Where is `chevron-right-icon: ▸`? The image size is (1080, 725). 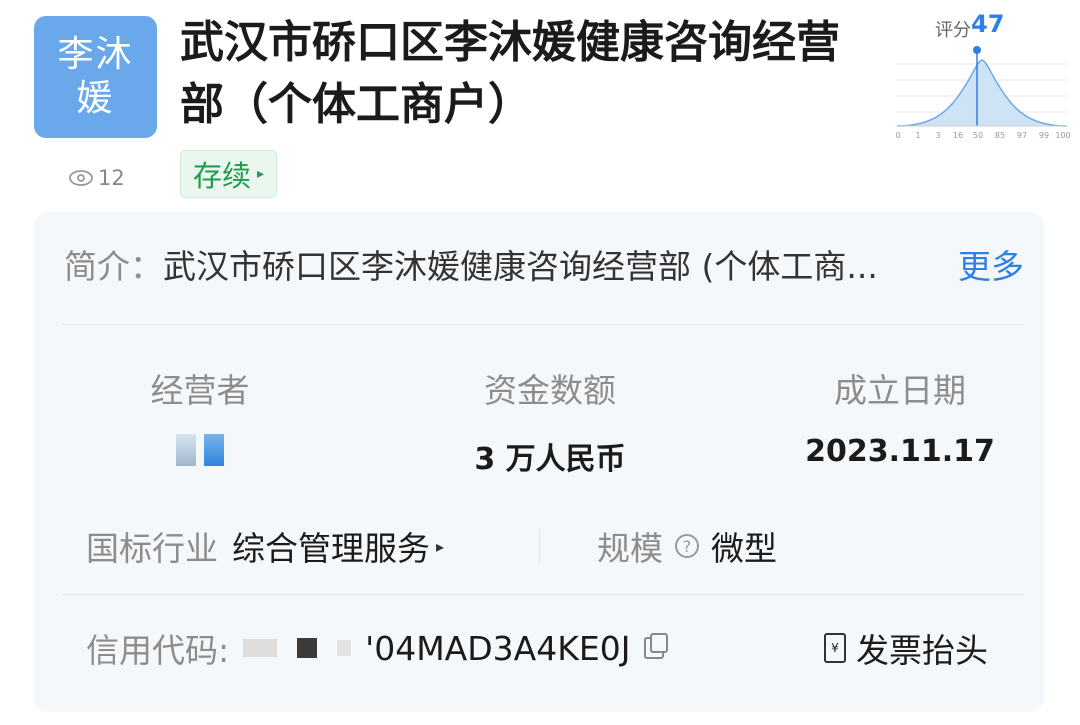 chevron-right-icon: ▸ is located at coordinates (261, 174).